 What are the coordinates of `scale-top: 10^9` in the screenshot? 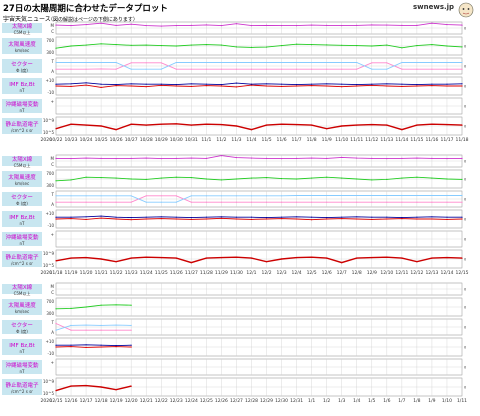 It's located at (48, 120).